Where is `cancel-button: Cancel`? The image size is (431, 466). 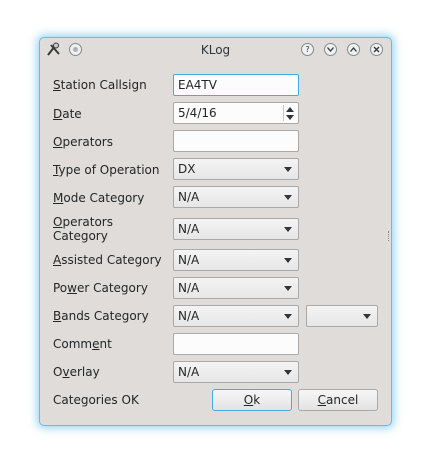
cancel-button: Cancel is located at coordinates (338, 400).